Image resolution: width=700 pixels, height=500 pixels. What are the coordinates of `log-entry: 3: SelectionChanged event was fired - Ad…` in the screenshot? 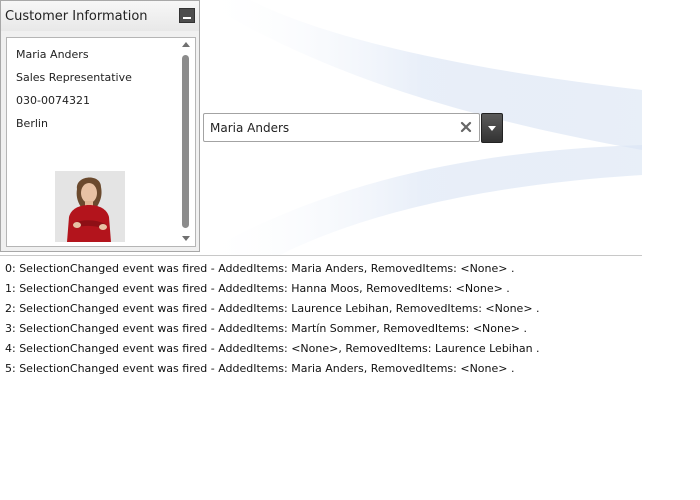 It's located at (266, 328).